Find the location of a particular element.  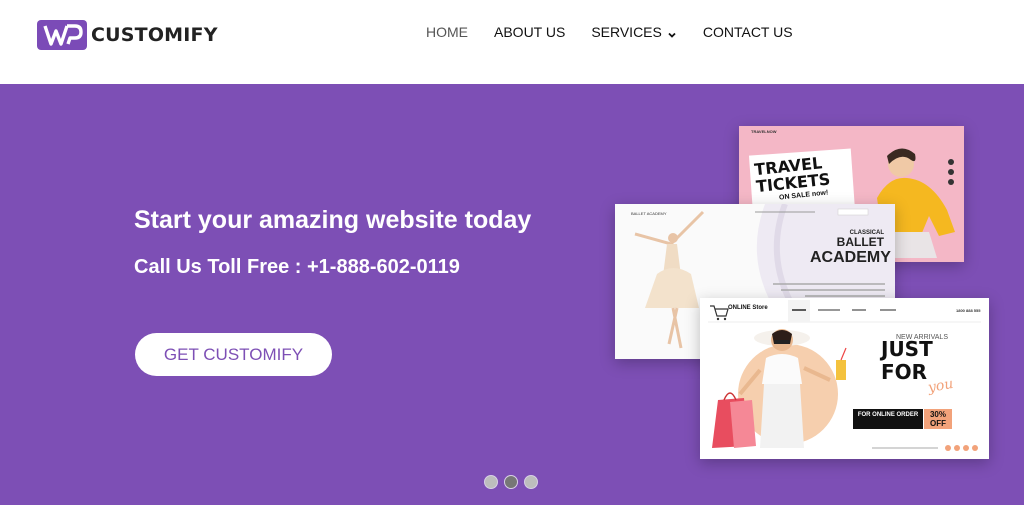

ballet-brand: BALLET ACADEMY is located at coordinates (649, 213).